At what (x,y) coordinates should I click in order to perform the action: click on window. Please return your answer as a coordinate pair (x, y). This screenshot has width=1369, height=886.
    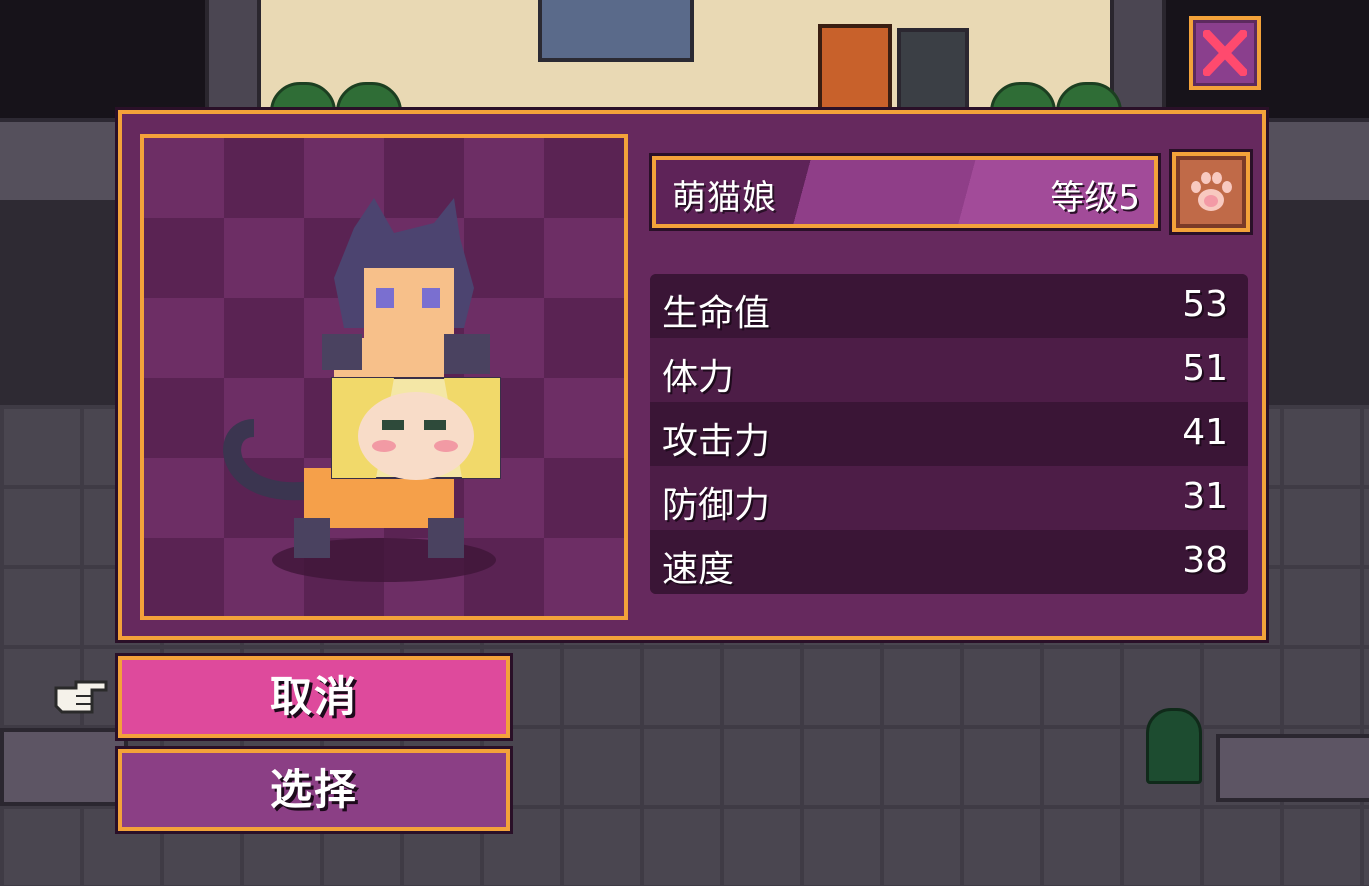
    Looking at the image, I should click on (616, 31).